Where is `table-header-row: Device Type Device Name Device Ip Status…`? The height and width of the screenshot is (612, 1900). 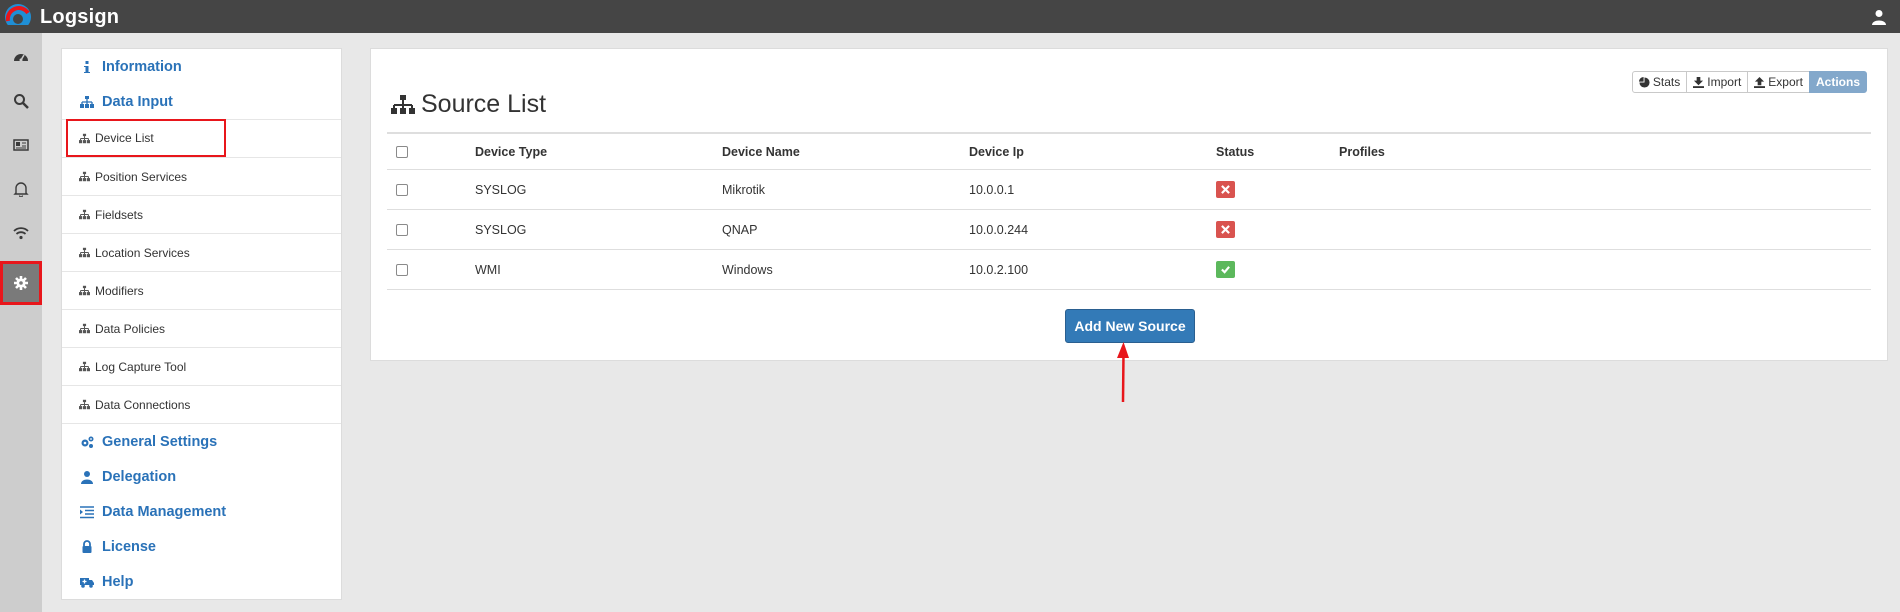 table-header-row: Device Type Device Name Device Ip Status… is located at coordinates (1129, 150).